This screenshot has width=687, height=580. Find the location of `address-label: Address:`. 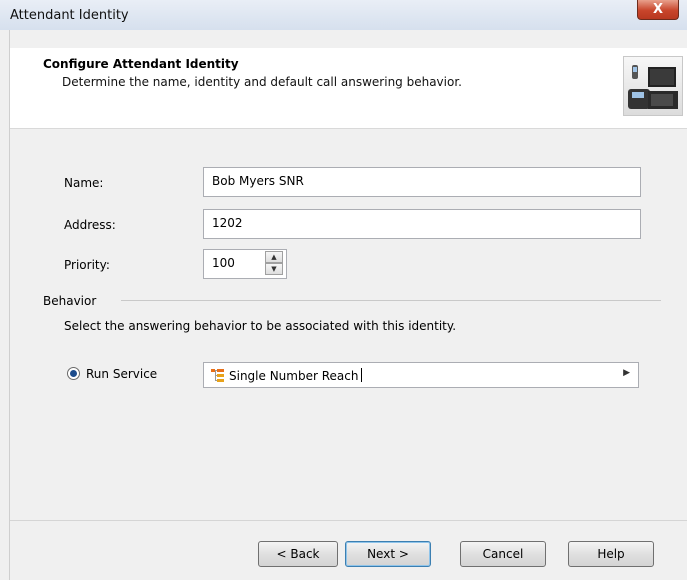

address-label: Address: is located at coordinates (90, 225).